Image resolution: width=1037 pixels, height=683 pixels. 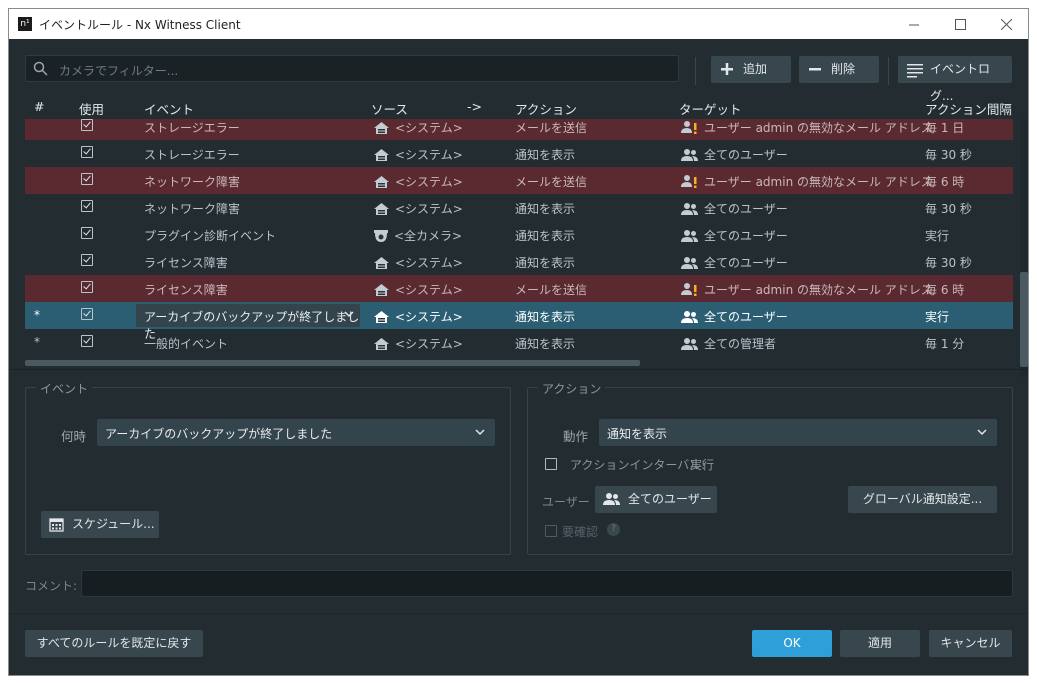 What do you see at coordinates (519, 234) in the screenshot?
I see `table-row: プラグイン診断イベント <全カメラ> 通知を表示 全てのユーザー 実行` at bounding box center [519, 234].